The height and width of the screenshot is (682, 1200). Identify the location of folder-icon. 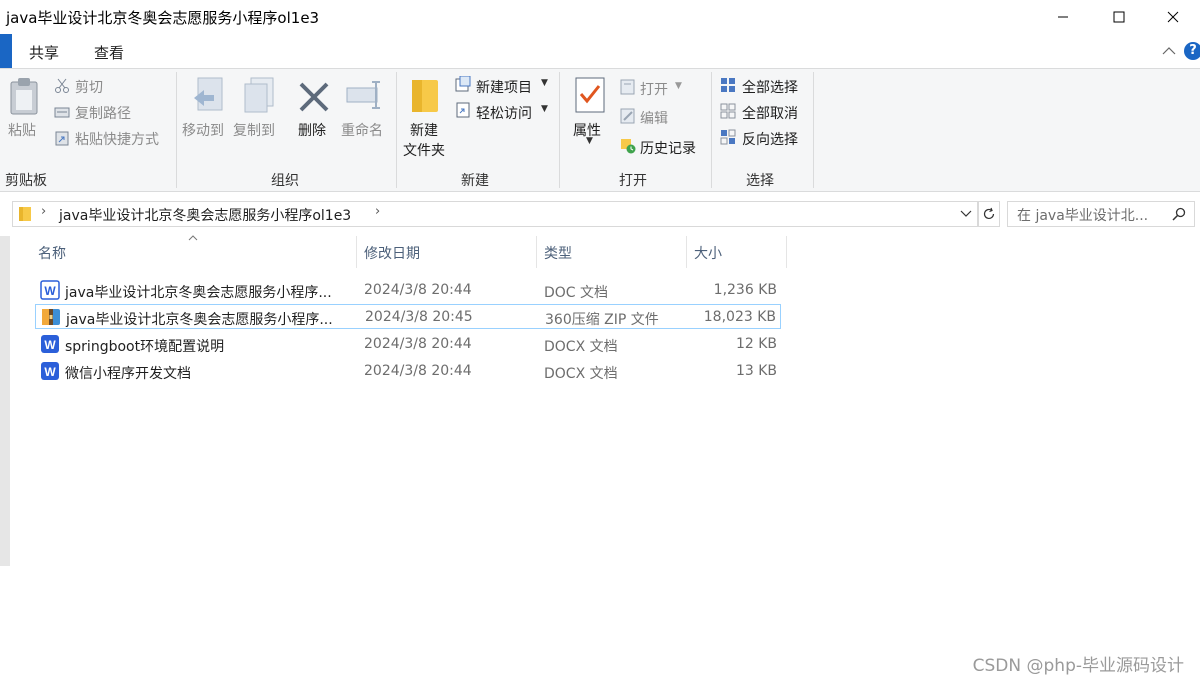
(25, 214).